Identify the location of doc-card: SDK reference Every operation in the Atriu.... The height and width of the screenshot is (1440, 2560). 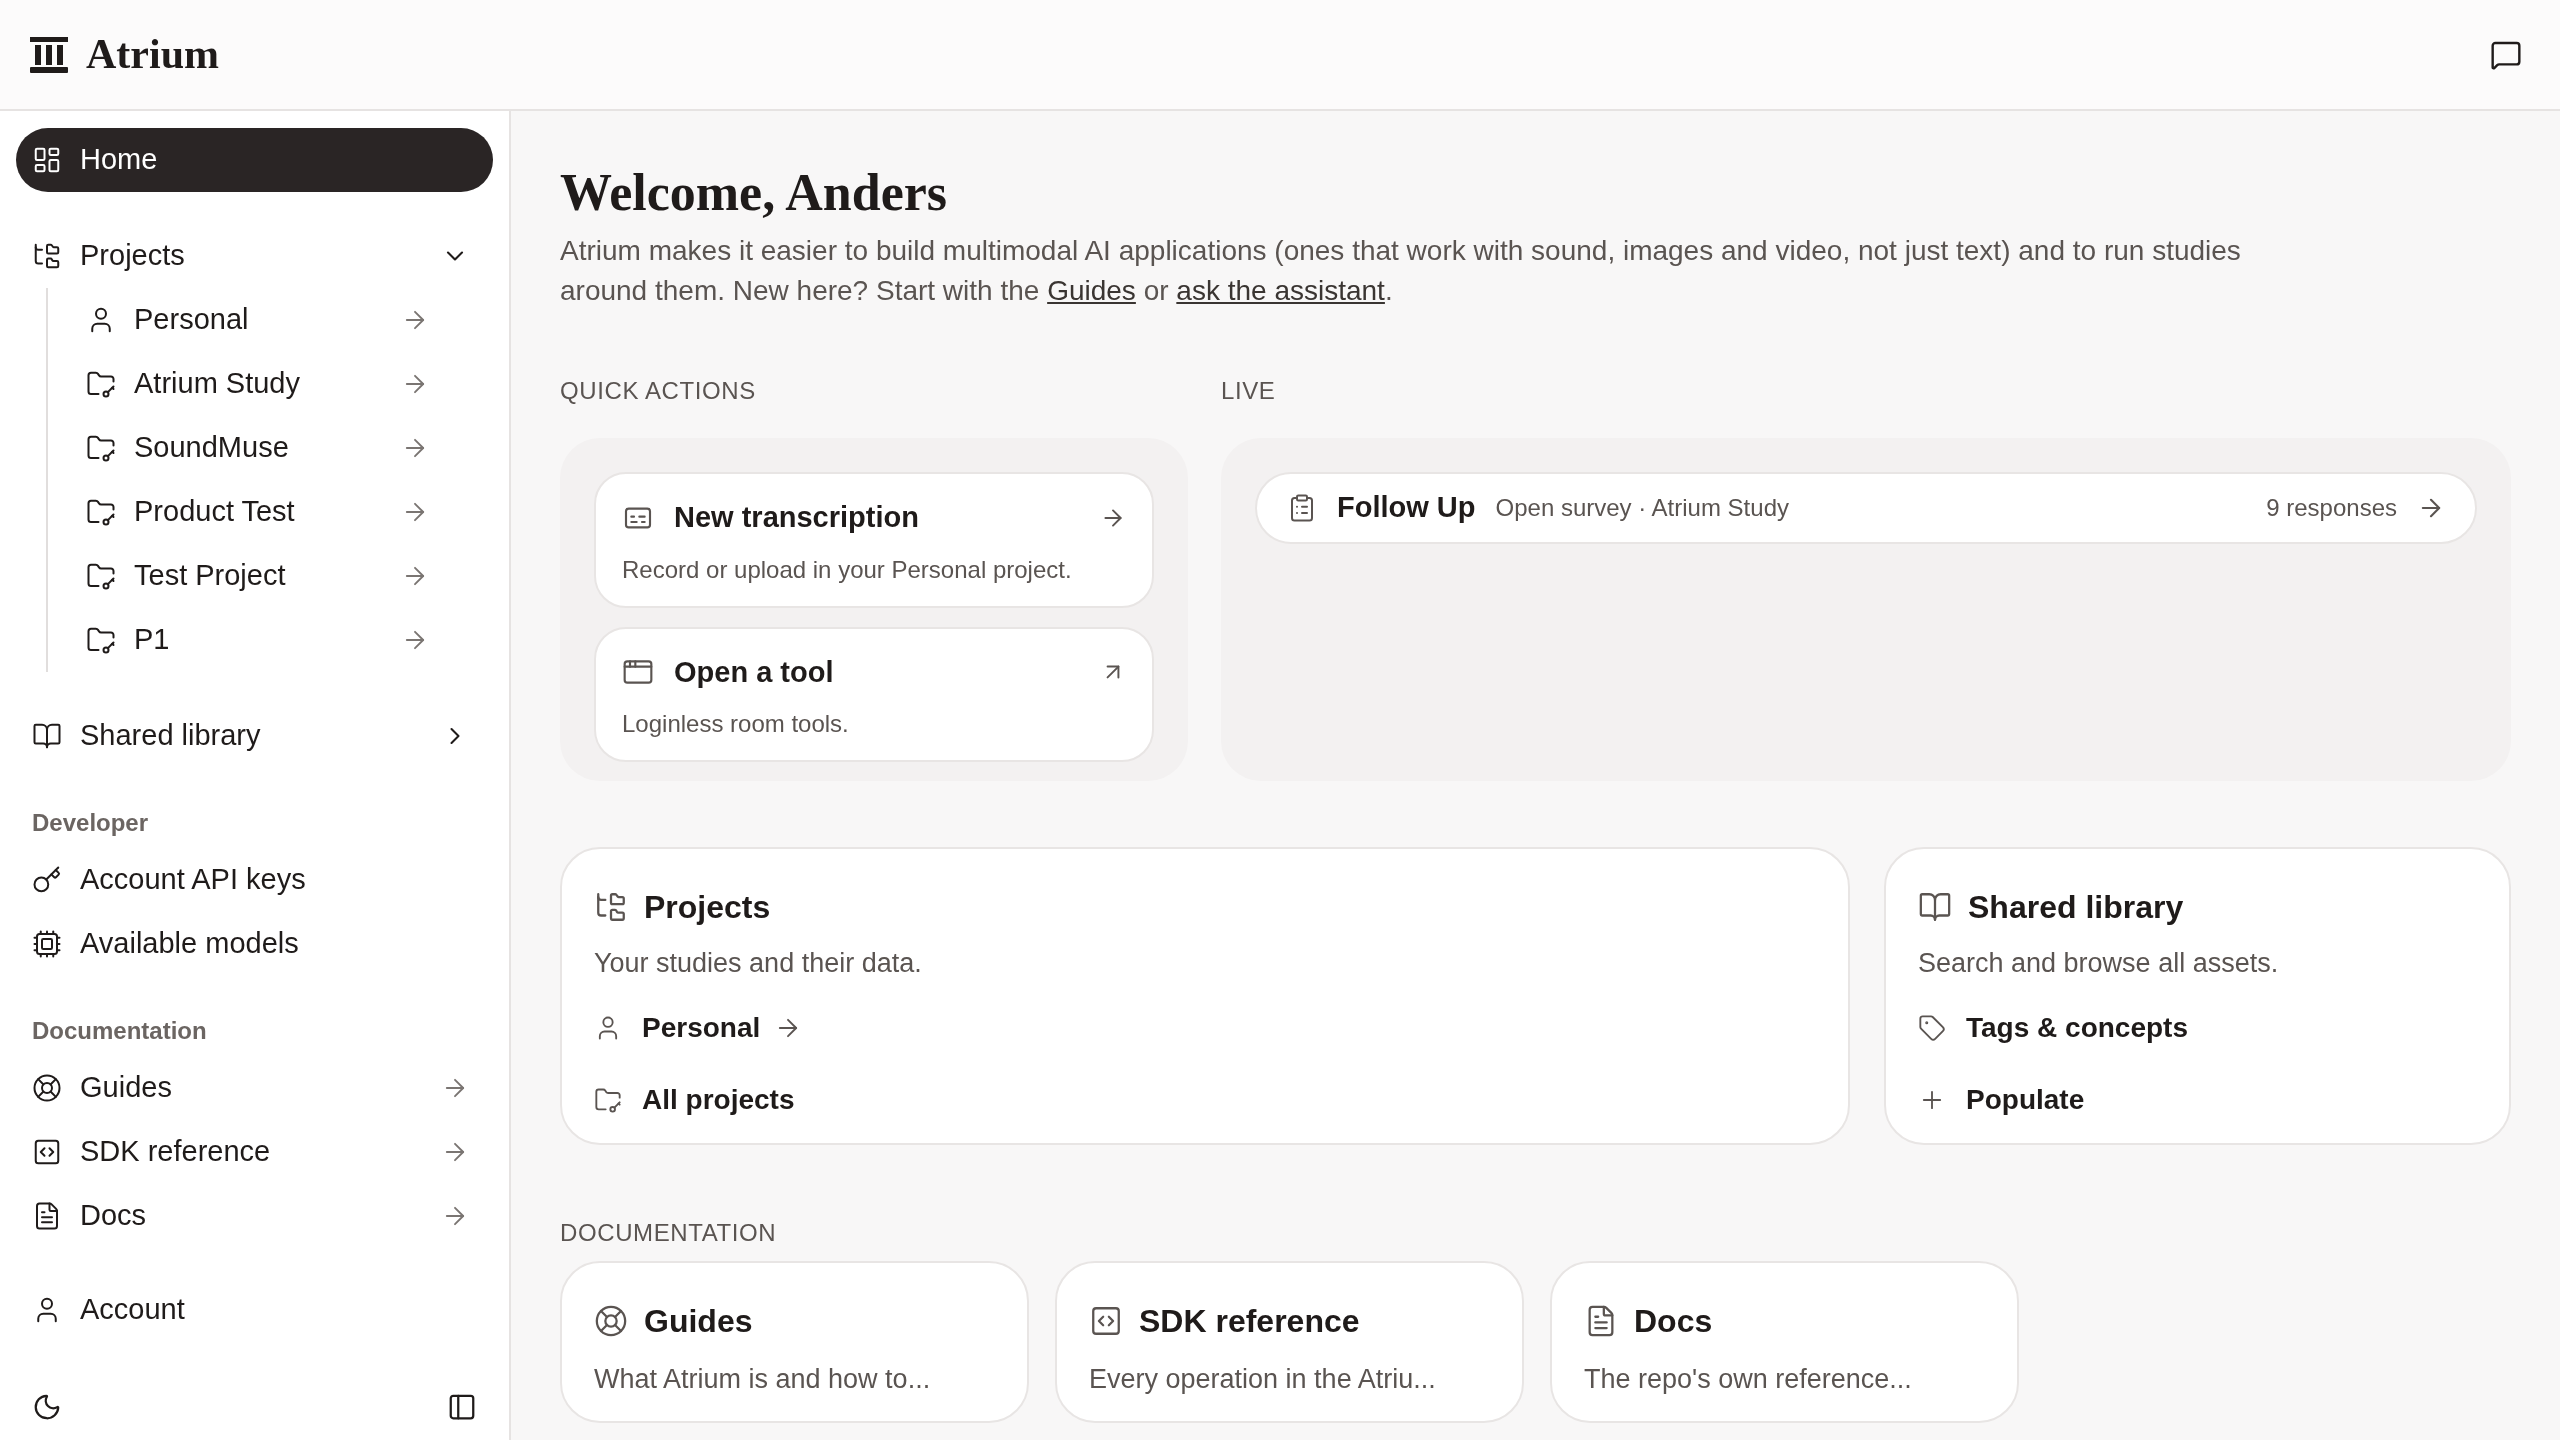
(1289, 1342).